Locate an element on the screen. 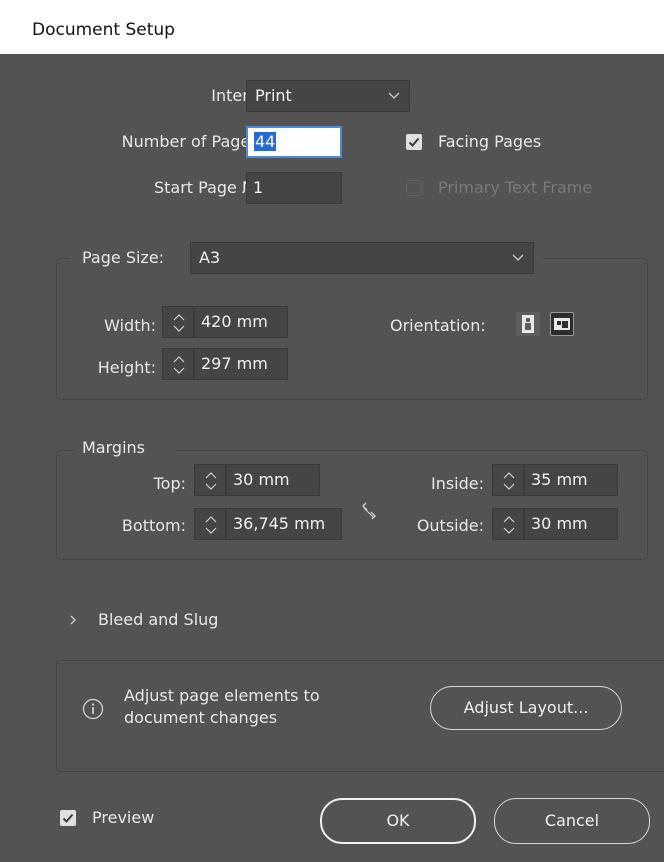 The image size is (664, 862). height-input: 297 mm is located at coordinates (241, 364).